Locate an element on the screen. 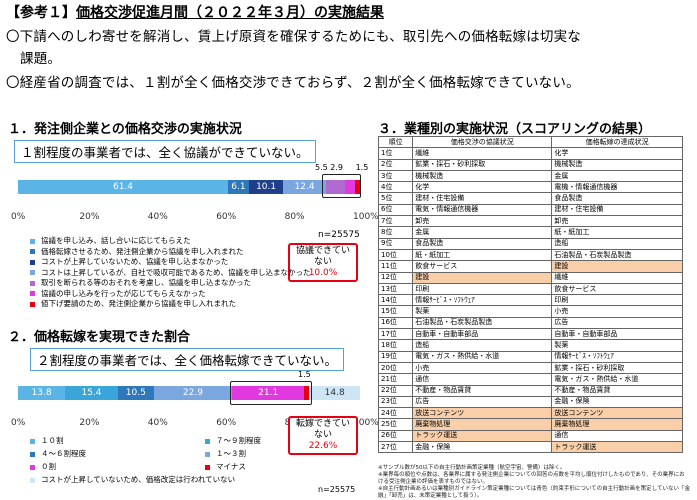  rank-cell: 21位 is located at coordinates (395, 379).